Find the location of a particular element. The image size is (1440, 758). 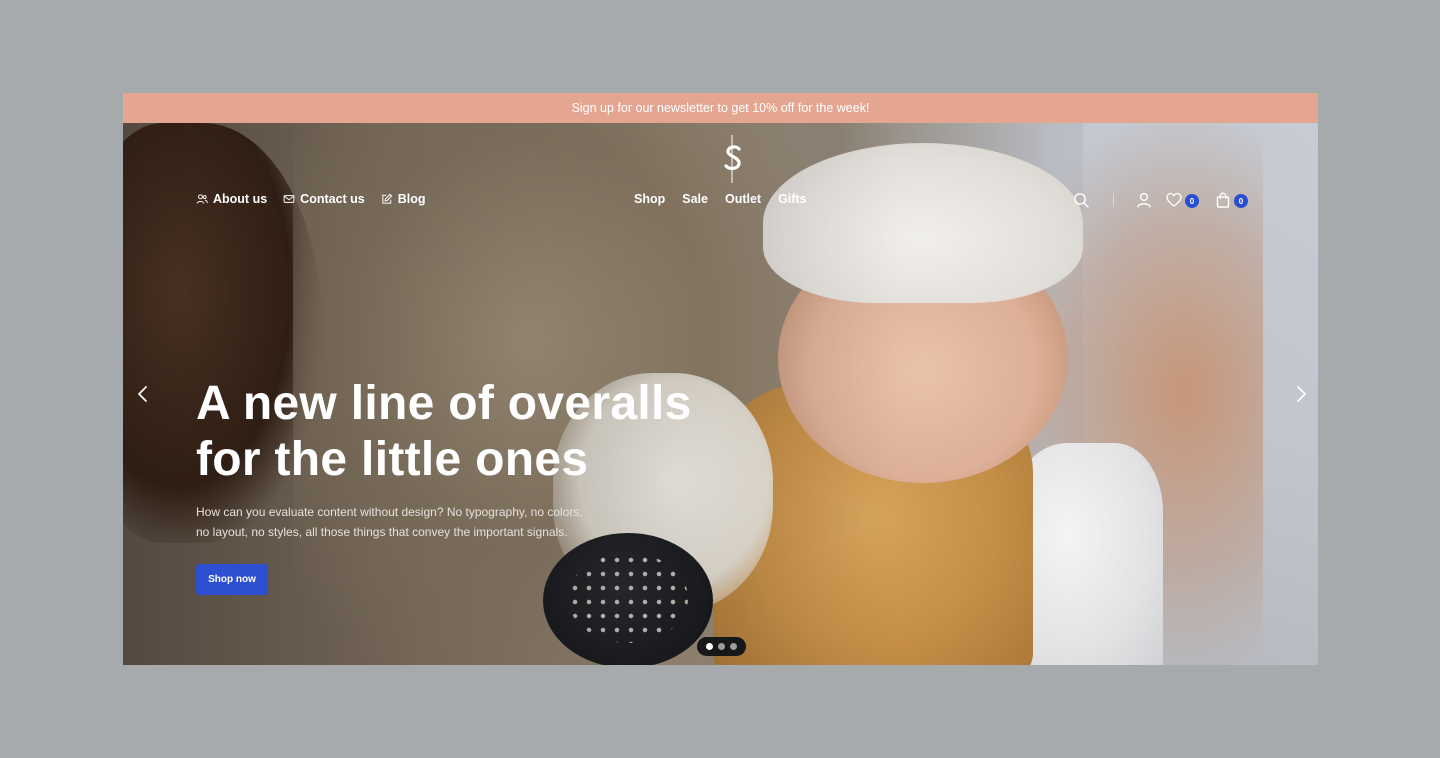

users-icon is located at coordinates (202, 199).